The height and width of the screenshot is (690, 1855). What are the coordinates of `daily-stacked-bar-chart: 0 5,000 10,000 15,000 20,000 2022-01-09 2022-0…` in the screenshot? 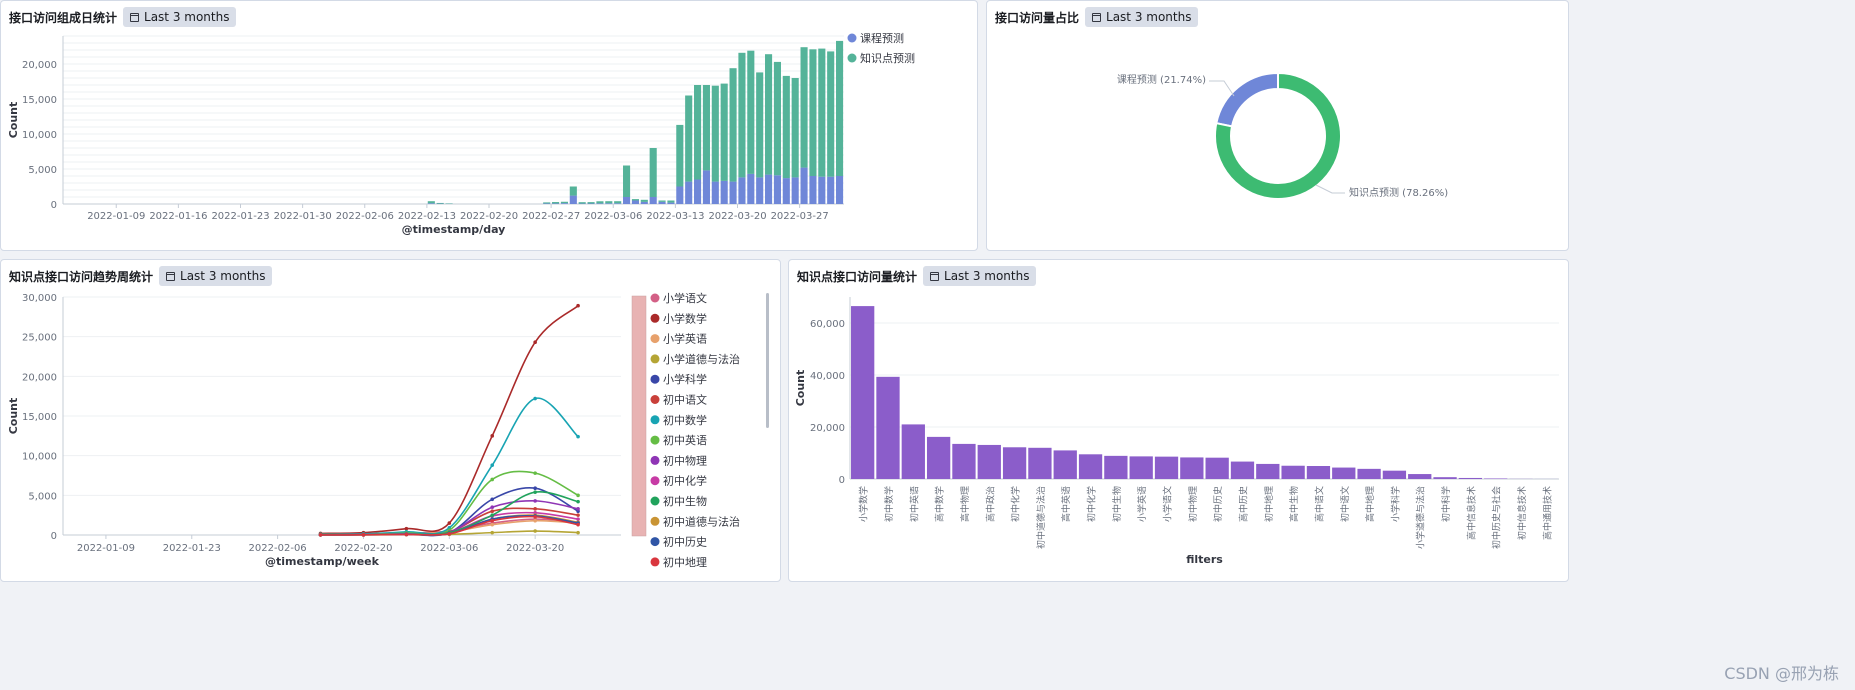 It's located at (461, 134).